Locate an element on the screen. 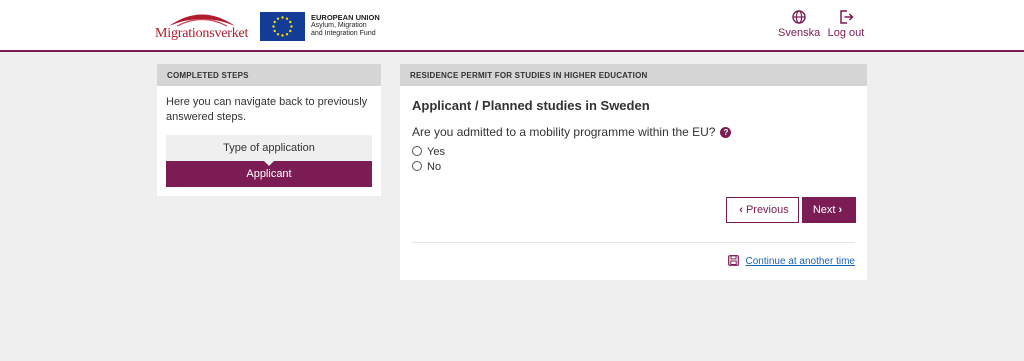 The width and height of the screenshot is (1024, 361). logo-arc-icon is located at coordinates (202, 20).